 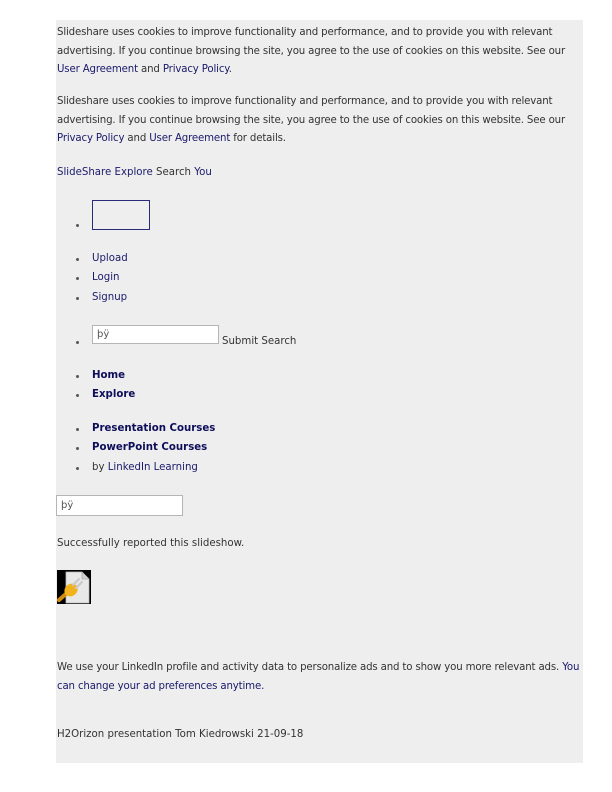 I want to click on by-linkedin-learning: by LinkedIn Learning, so click(x=145, y=468).